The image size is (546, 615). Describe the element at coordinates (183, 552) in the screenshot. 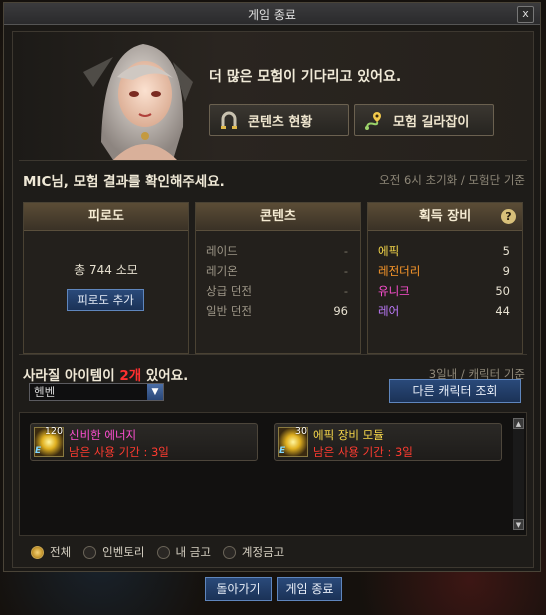

I see `filter-my-vault: 내 금고` at that location.